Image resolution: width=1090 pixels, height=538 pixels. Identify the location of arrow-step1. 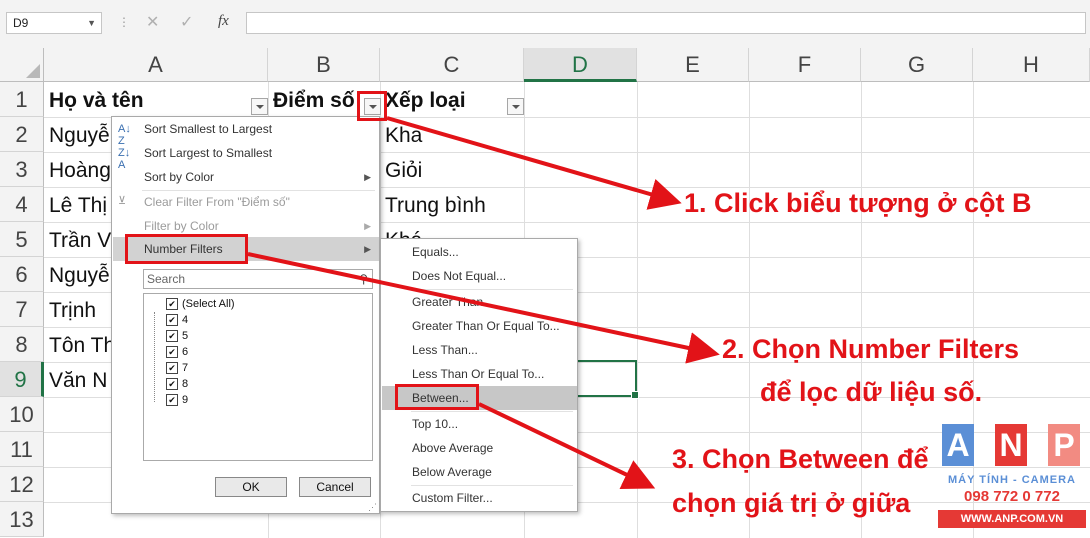
(534, 163).